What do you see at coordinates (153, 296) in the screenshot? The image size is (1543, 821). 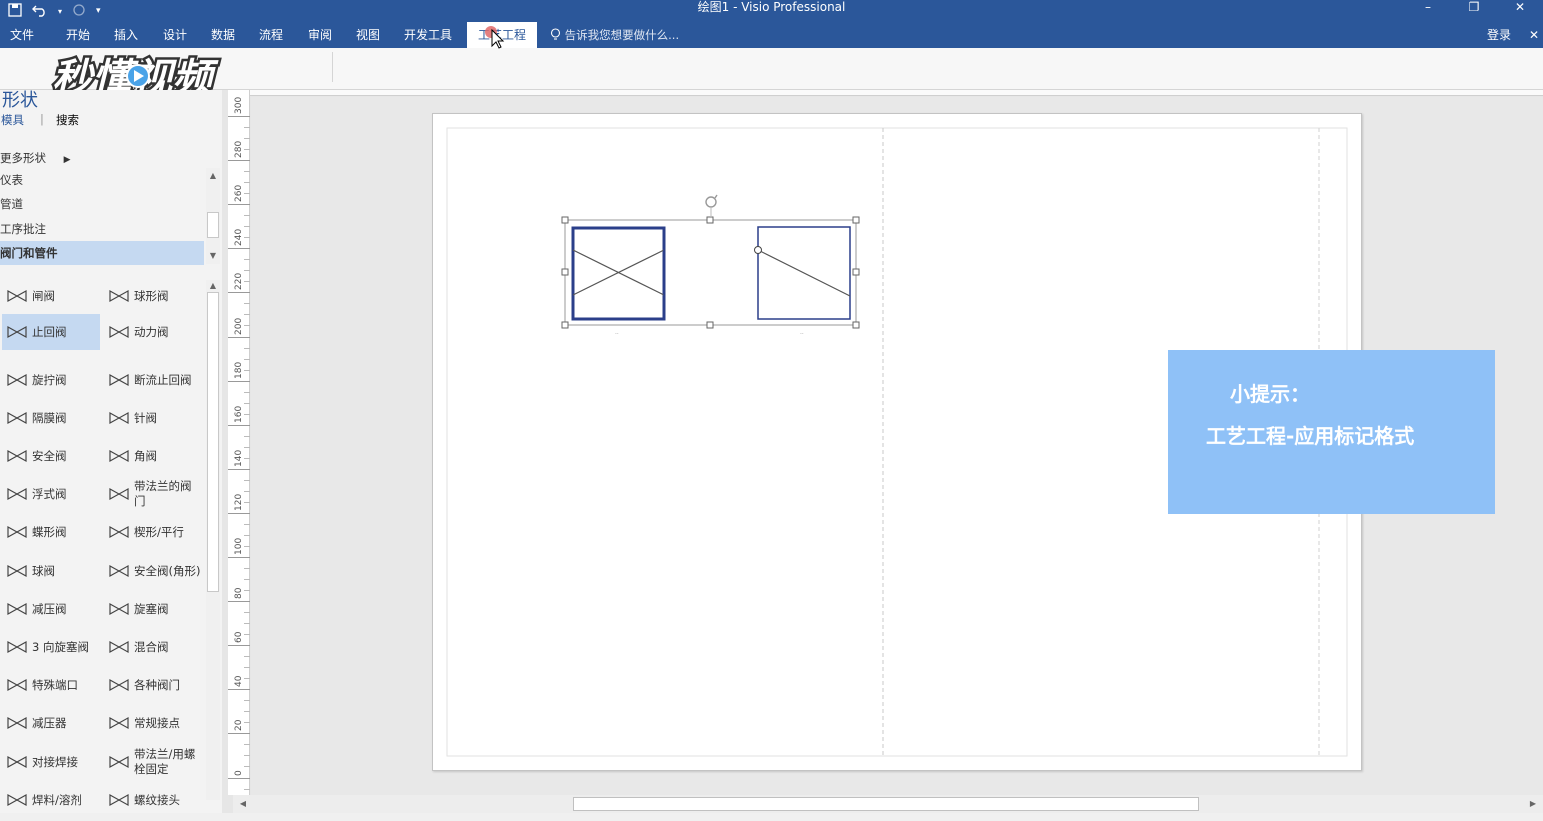 I see `shape-item: 球形阀` at bounding box center [153, 296].